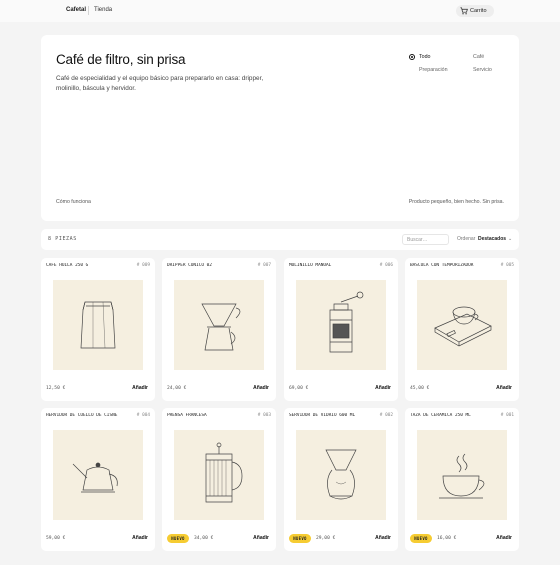 The height and width of the screenshot is (565, 560). What do you see at coordinates (98, 325) in the screenshot?
I see `coffee-bag-icon` at bounding box center [98, 325].